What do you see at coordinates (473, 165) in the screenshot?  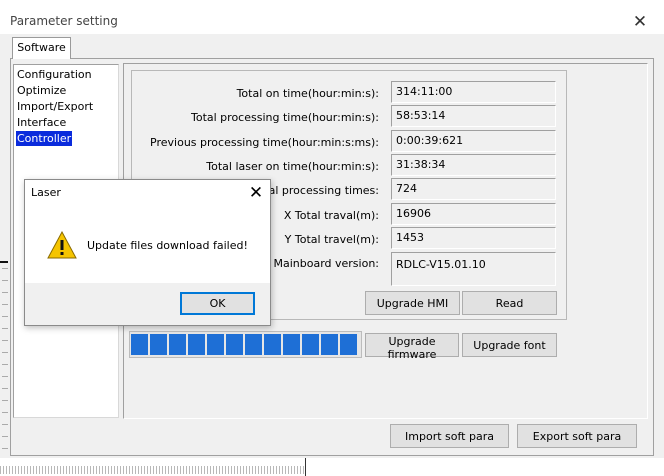 I see `field-value-total-laser-on-time: 31:38:34` at bounding box center [473, 165].